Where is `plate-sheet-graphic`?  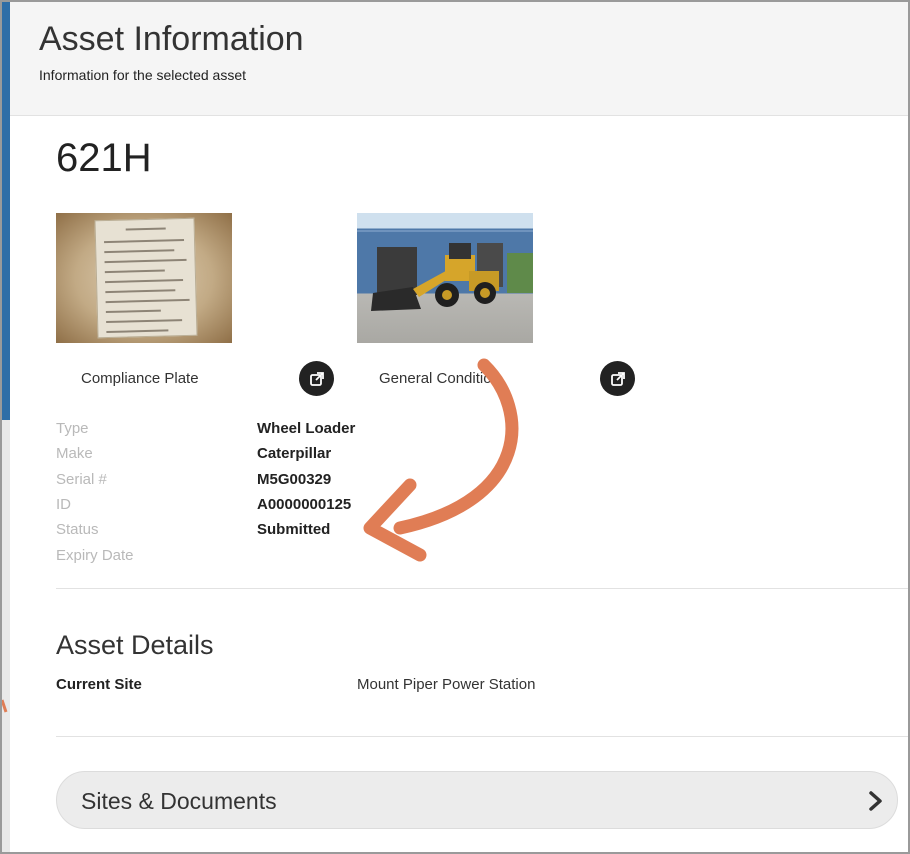
plate-sheet-graphic is located at coordinates (146, 278).